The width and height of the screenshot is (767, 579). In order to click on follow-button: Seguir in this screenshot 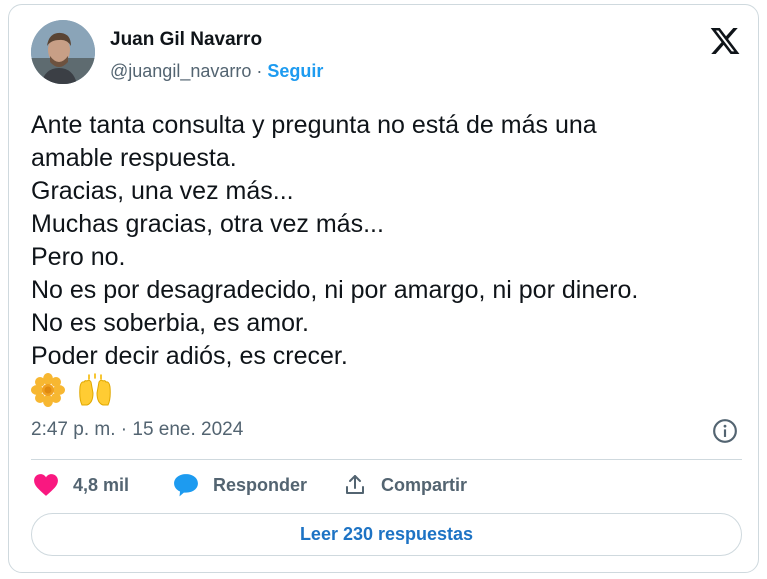, I will do `click(295, 71)`.